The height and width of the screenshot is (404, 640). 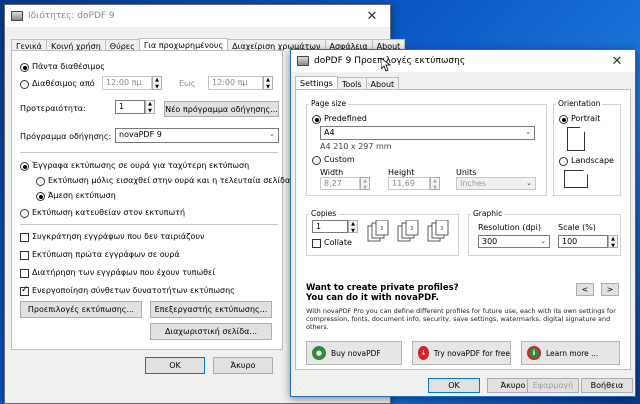 What do you see at coordinates (175, 365) in the screenshot?
I see `properties-ok-button: OK` at bounding box center [175, 365].